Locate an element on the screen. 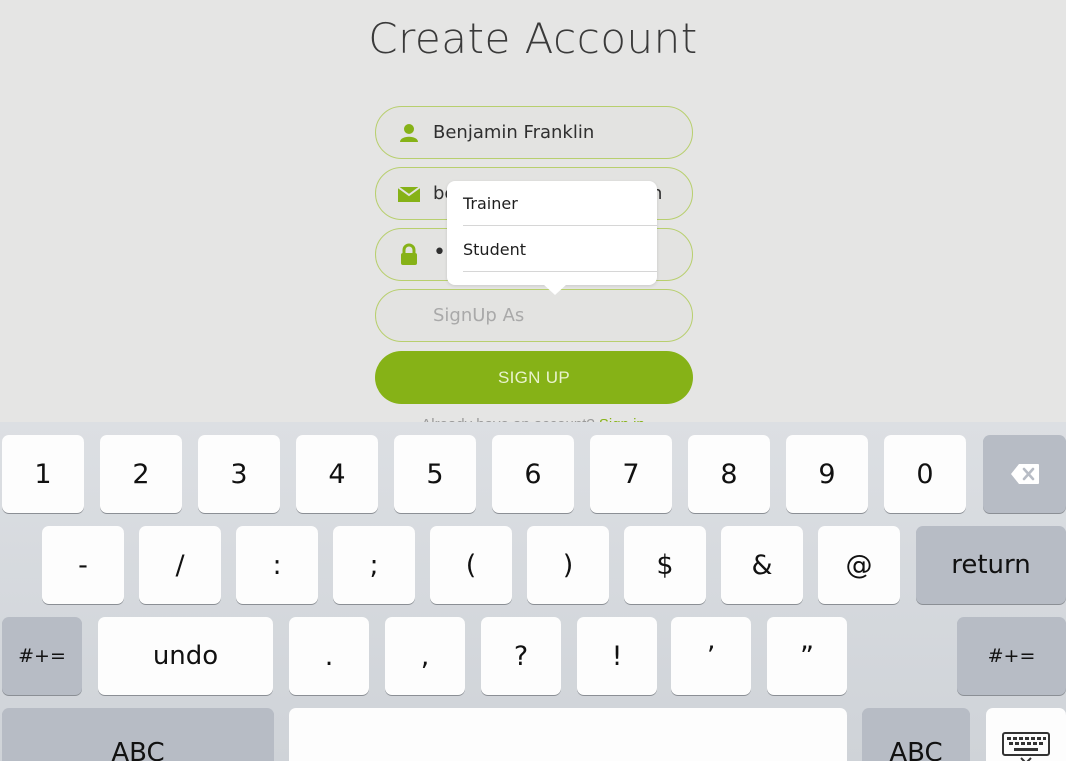 The height and width of the screenshot is (761, 1066). key-7: 7 is located at coordinates (631, 474).